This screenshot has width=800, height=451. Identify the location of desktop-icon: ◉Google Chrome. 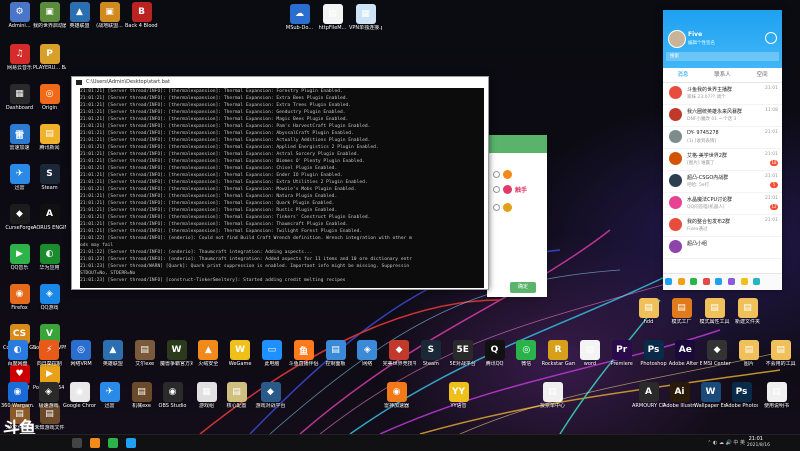
(79, 395).